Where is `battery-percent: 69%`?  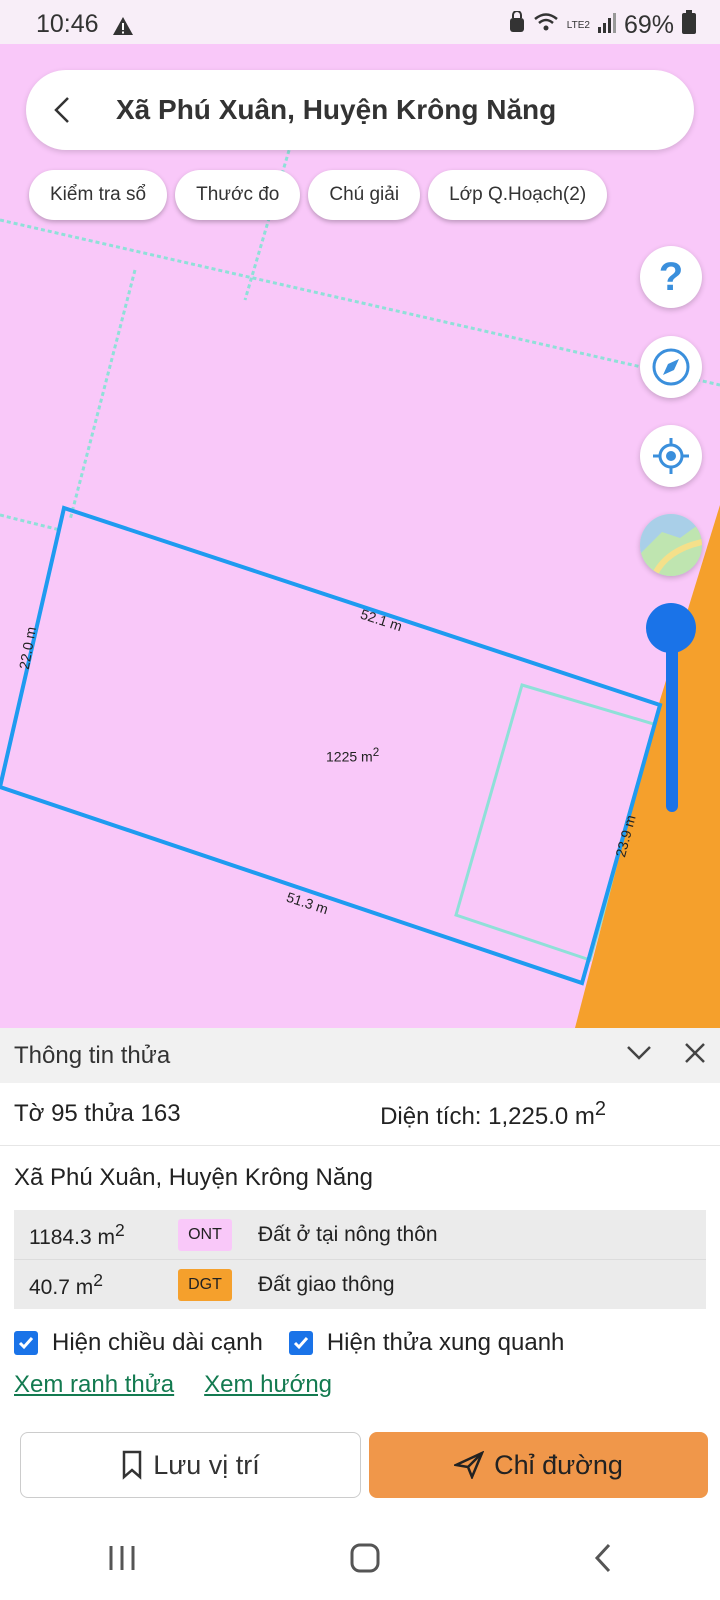
battery-percent: 69% is located at coordinates (648, 25).